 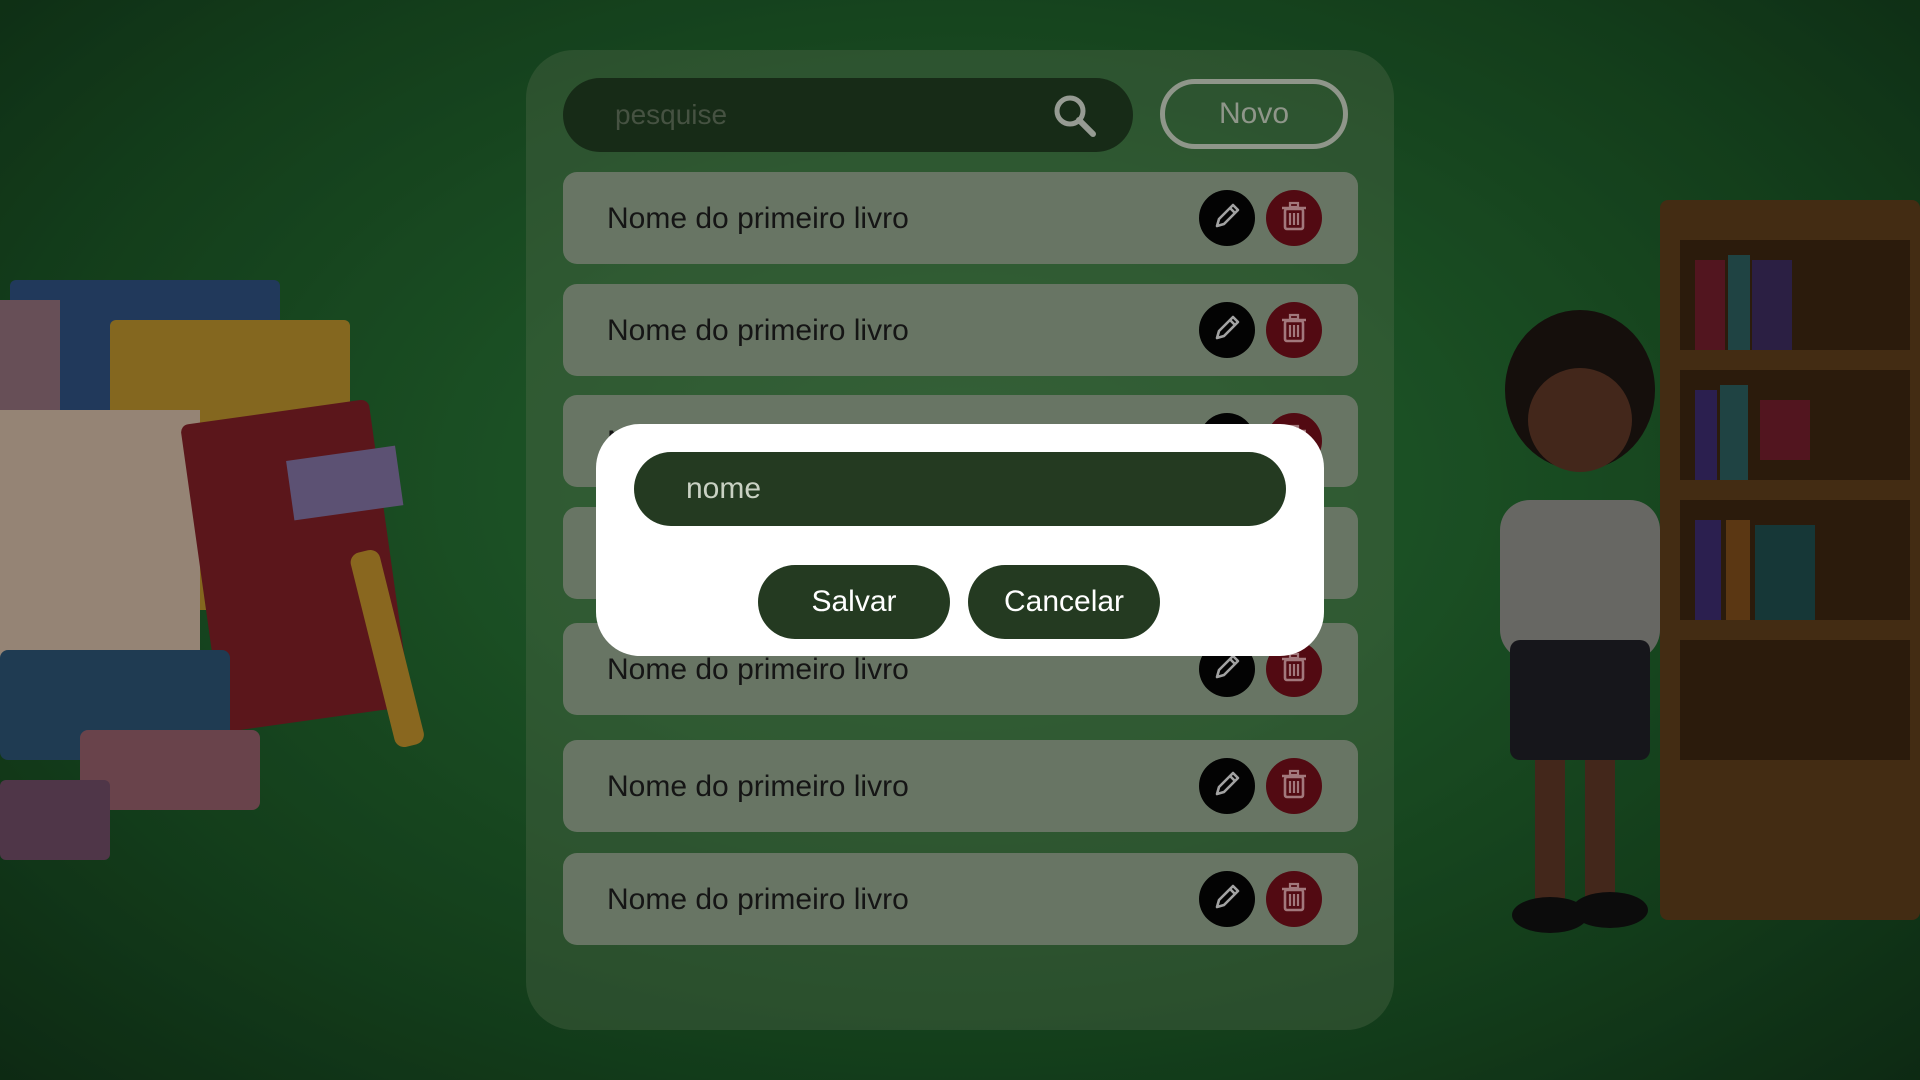 I want to click on name-input, so click(x=960, y=489).